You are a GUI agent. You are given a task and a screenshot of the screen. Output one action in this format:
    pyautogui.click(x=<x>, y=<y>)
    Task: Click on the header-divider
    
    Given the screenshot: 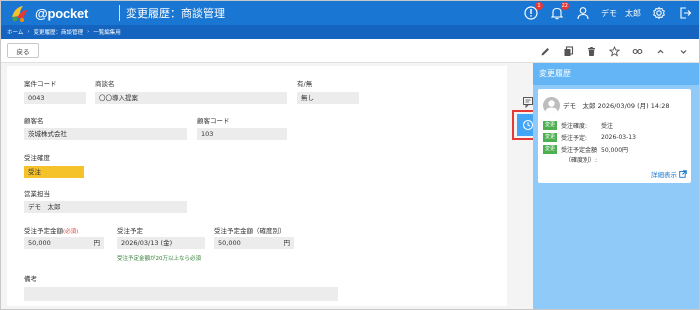 What is the action you would take?
    pyautogui.click(x=119, y=13)
    